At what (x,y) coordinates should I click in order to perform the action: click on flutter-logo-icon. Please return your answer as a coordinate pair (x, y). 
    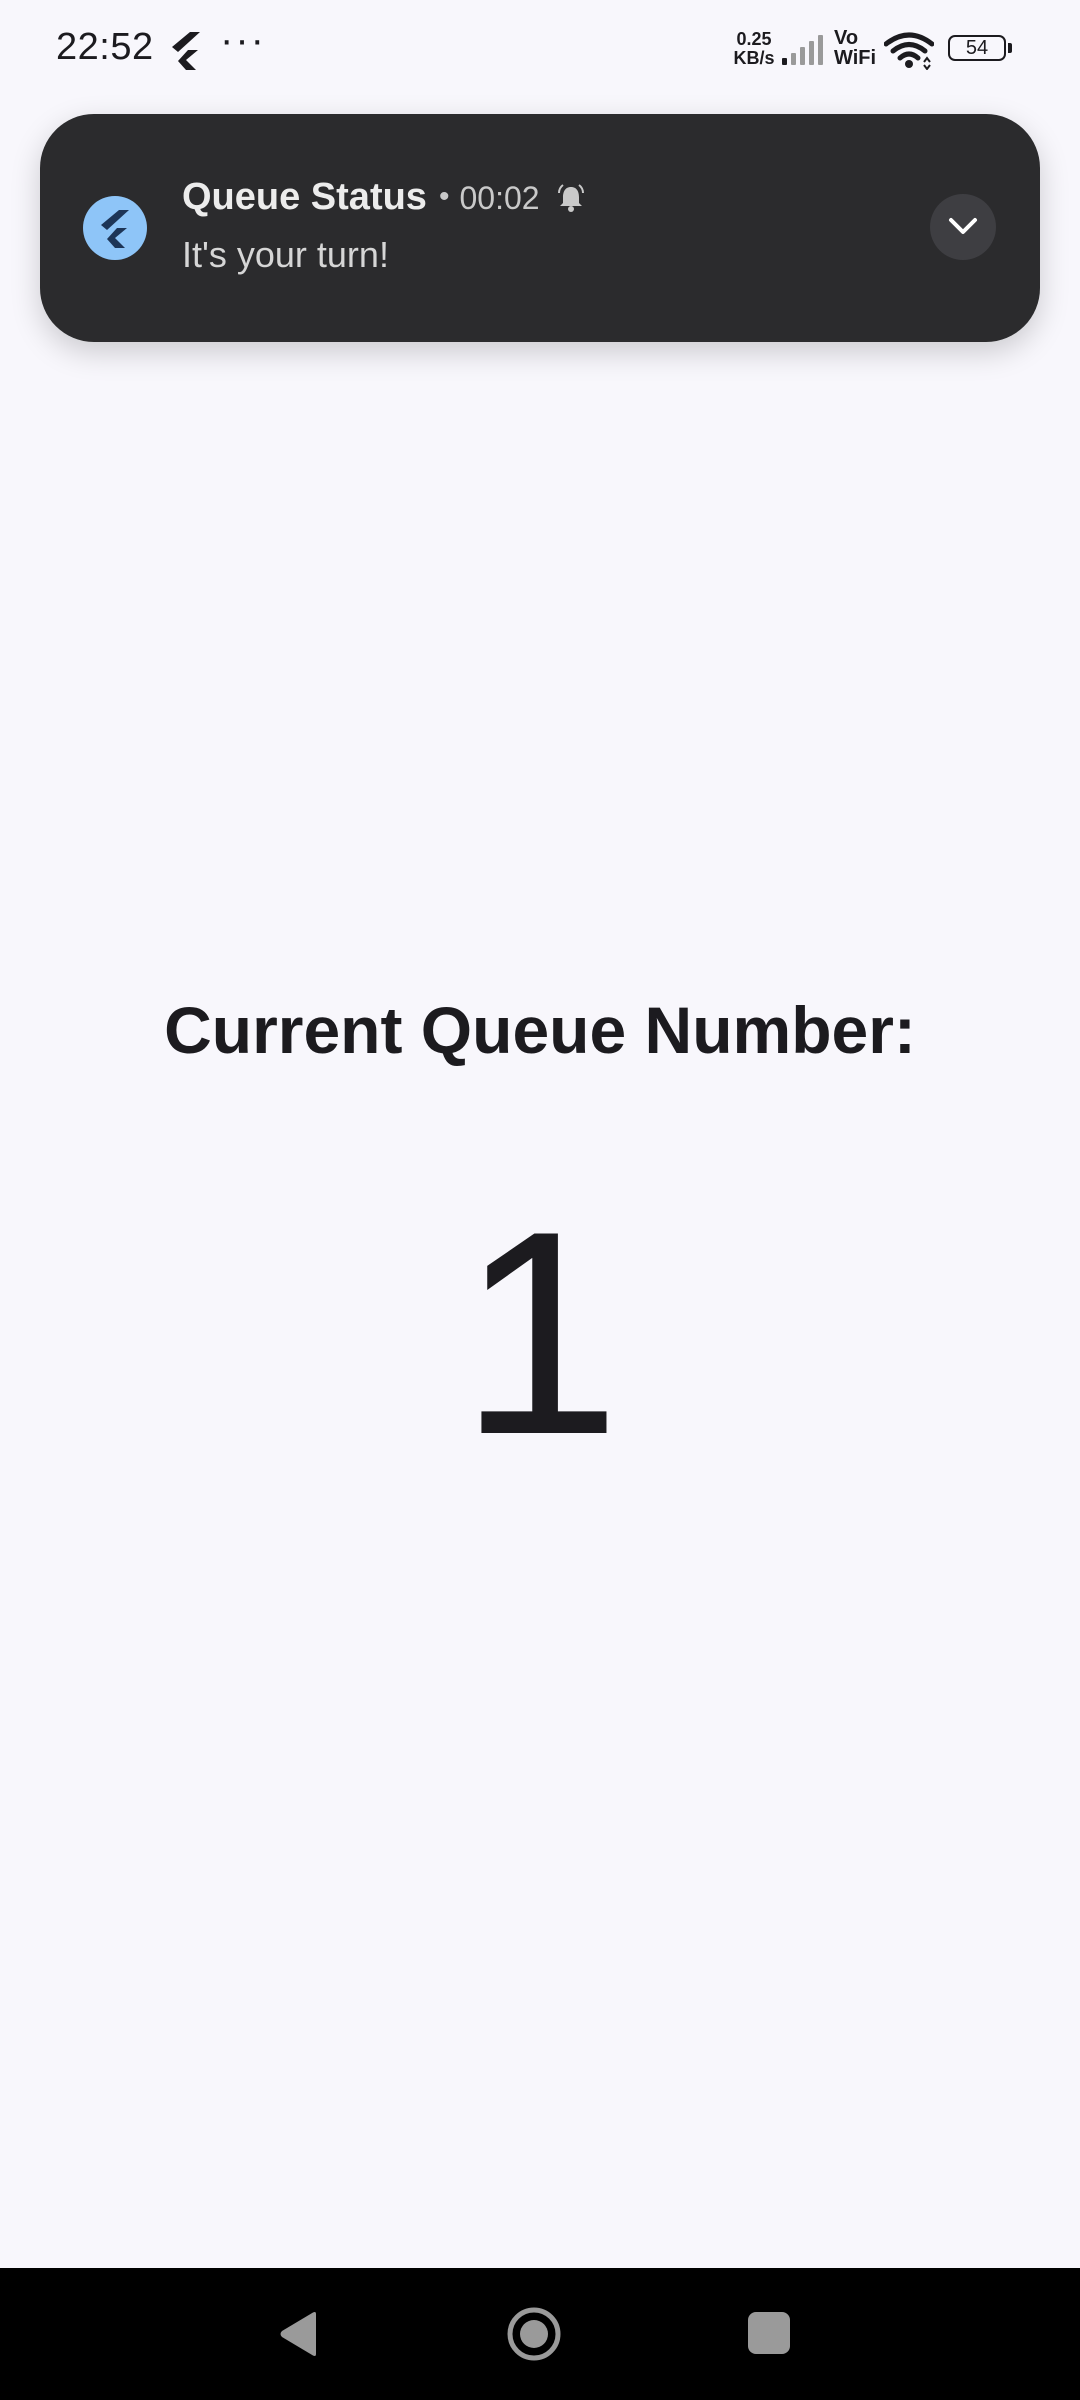
    Looking at the image, I should click on (115, 228).